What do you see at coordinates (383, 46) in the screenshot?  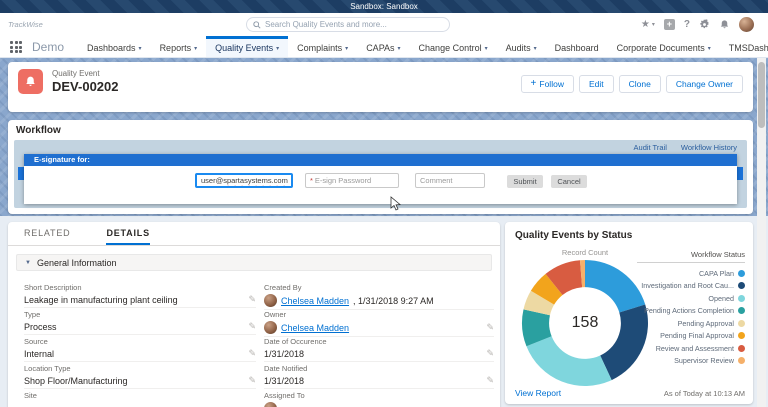 I see `nav-item-capas: CAPAs ▾` at bounding box center [383, 46].